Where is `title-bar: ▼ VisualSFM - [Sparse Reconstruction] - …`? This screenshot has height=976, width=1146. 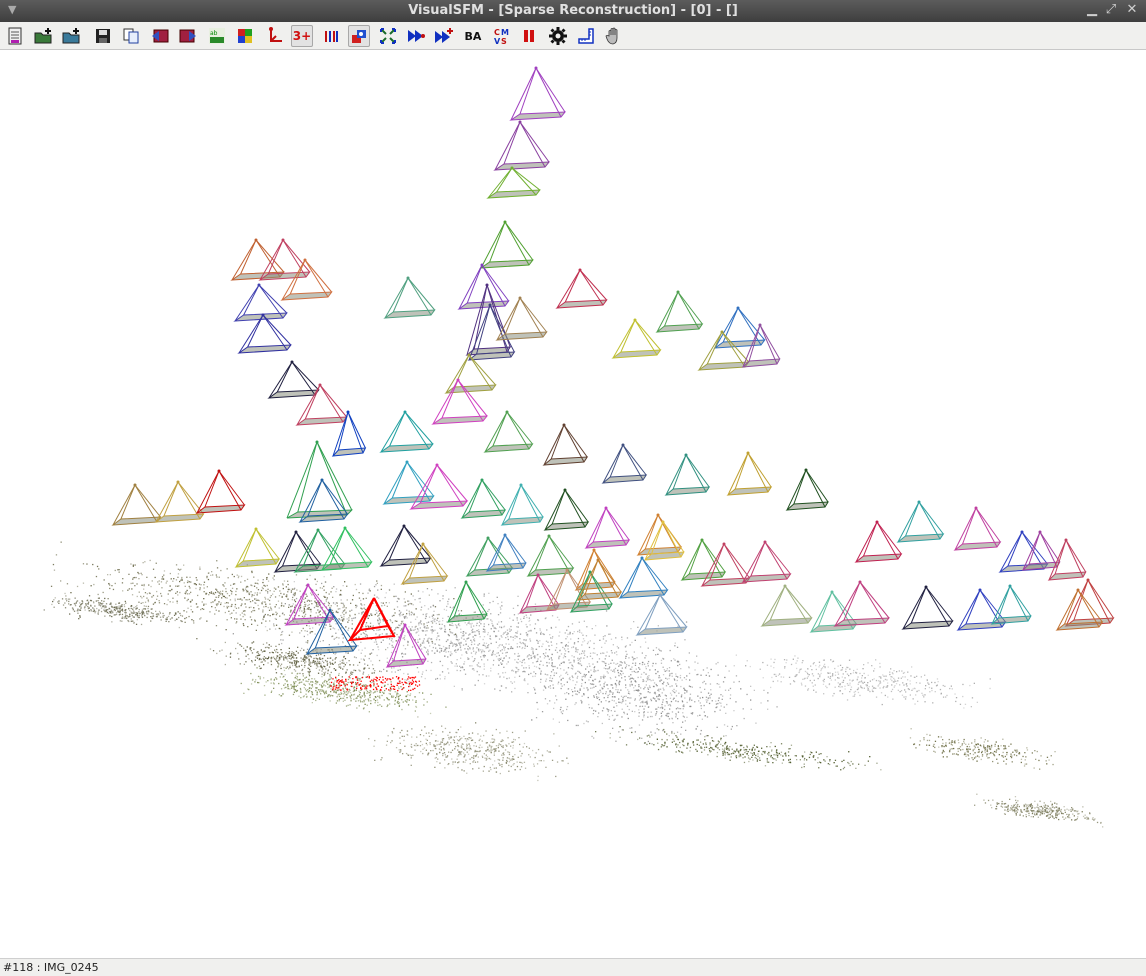 title-bar: ▼ VisualSFM - [Sparse Reconstruction] - … is located at coordinates (573, 11).